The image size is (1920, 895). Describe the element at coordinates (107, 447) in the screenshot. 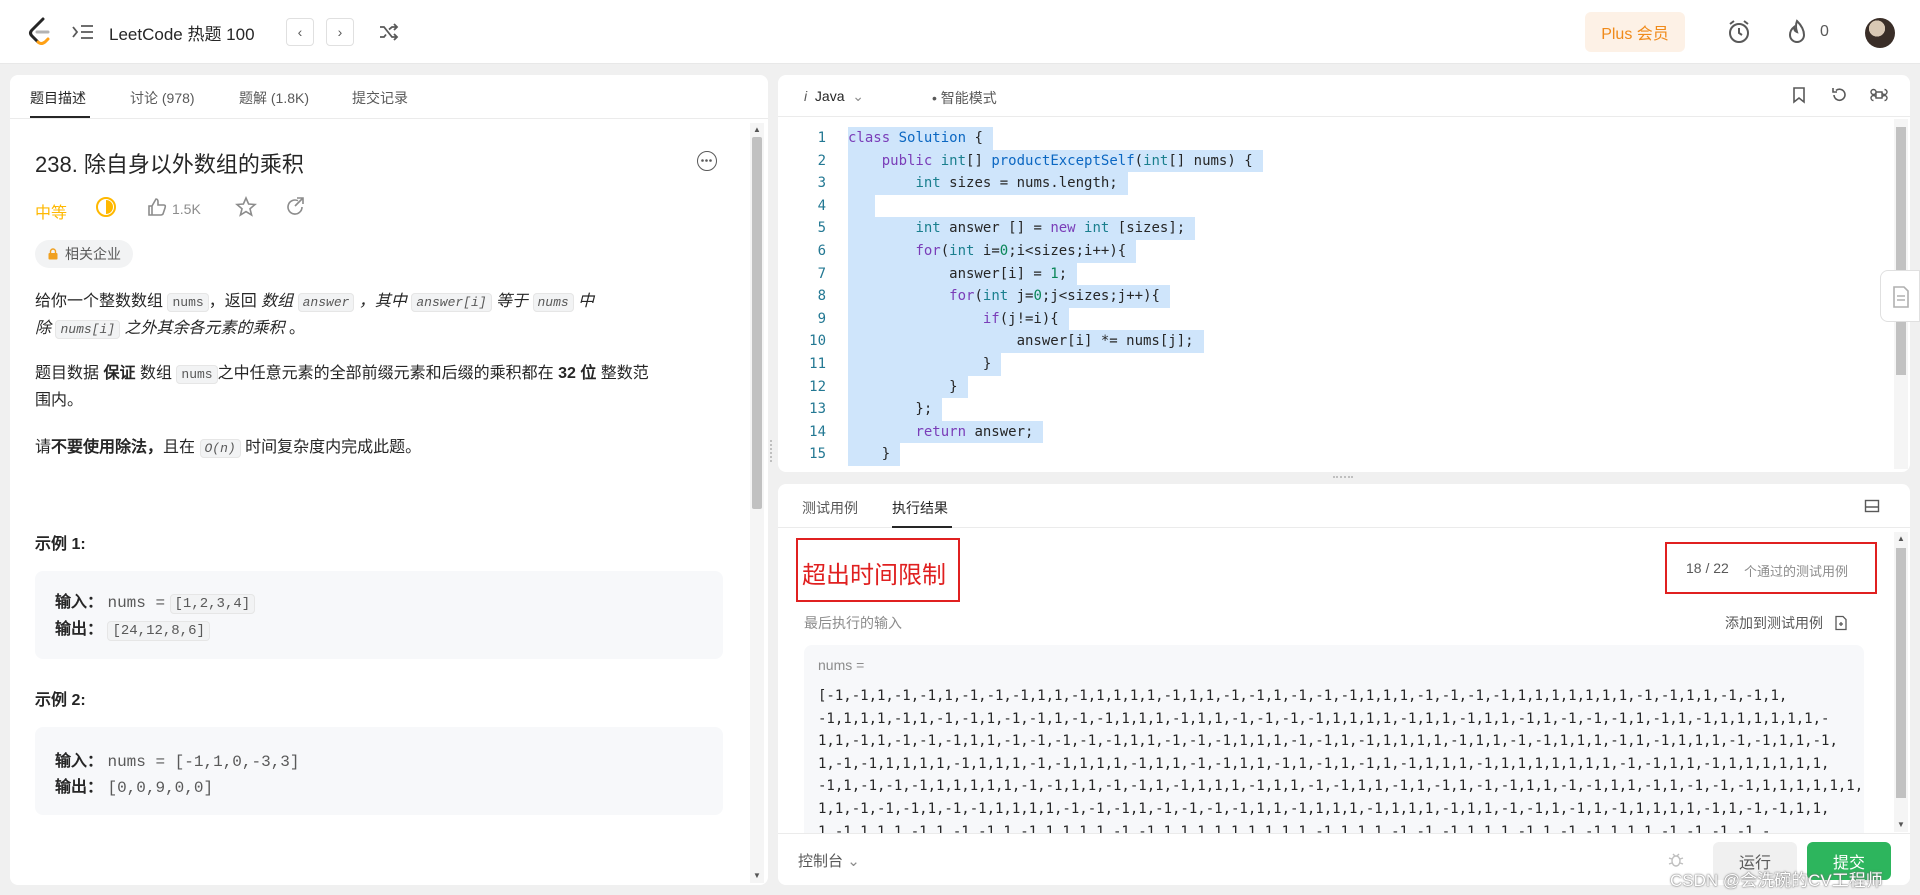

I see `desc-bold: 不要使用除法，` at that location.